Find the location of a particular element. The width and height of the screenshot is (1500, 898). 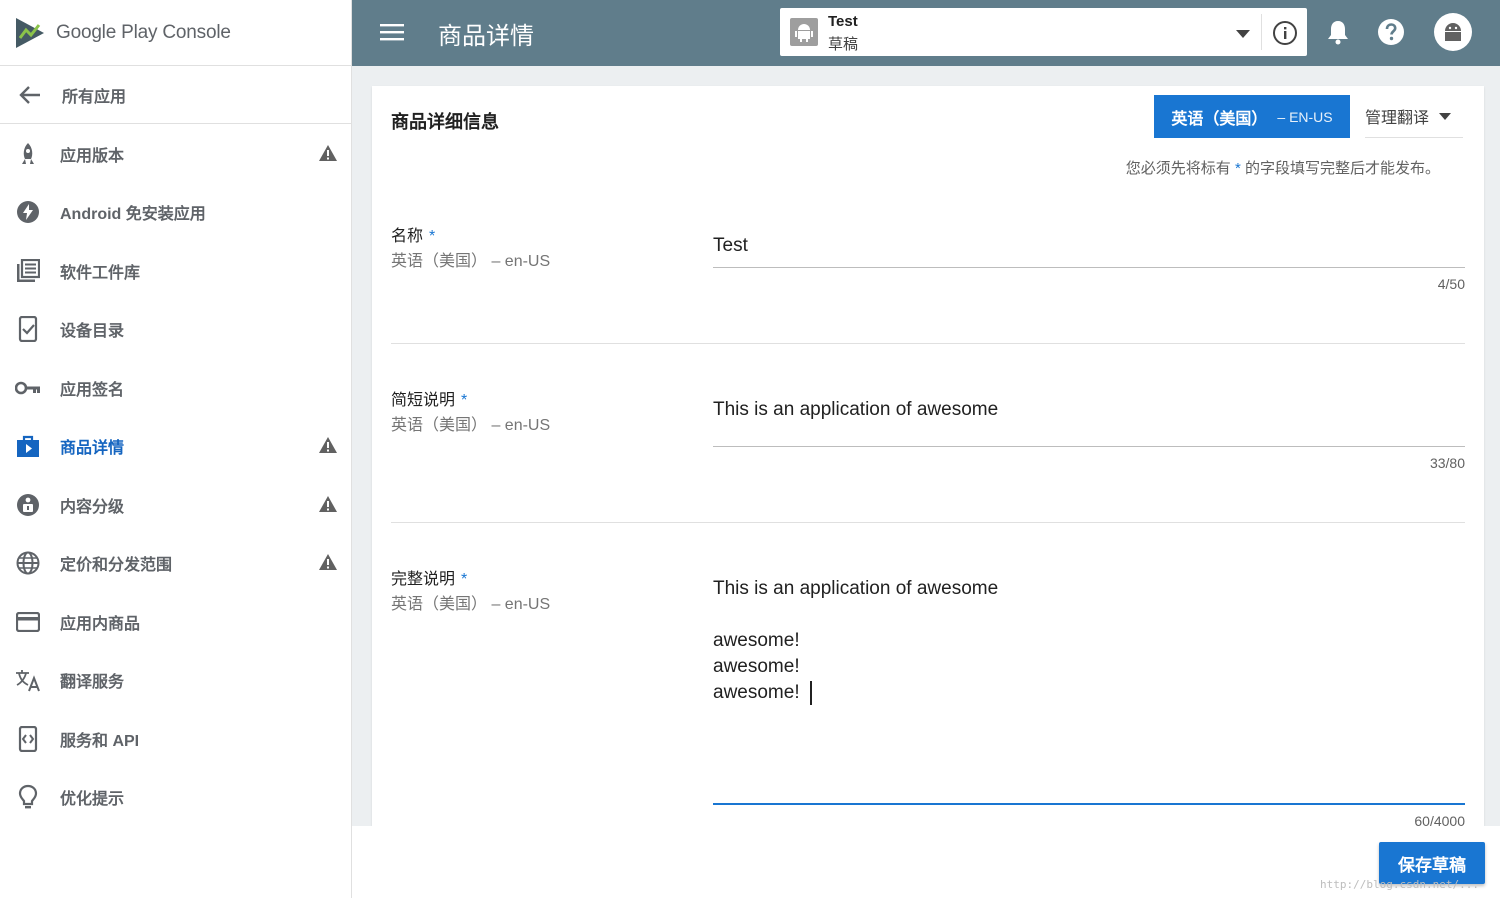

field-label-text: 简短说明 is located at coordinates (423, 400).